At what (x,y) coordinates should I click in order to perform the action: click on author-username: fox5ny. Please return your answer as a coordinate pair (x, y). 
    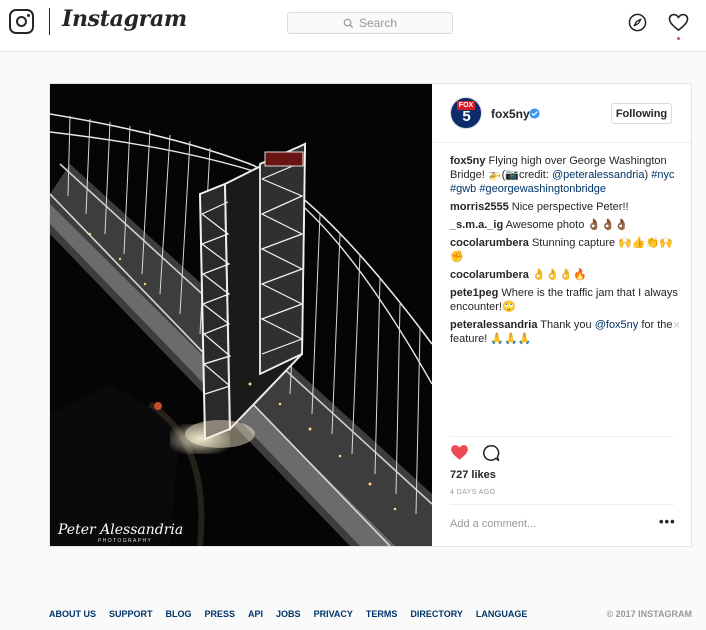
    Looking at the image, I should click on (510, 114).